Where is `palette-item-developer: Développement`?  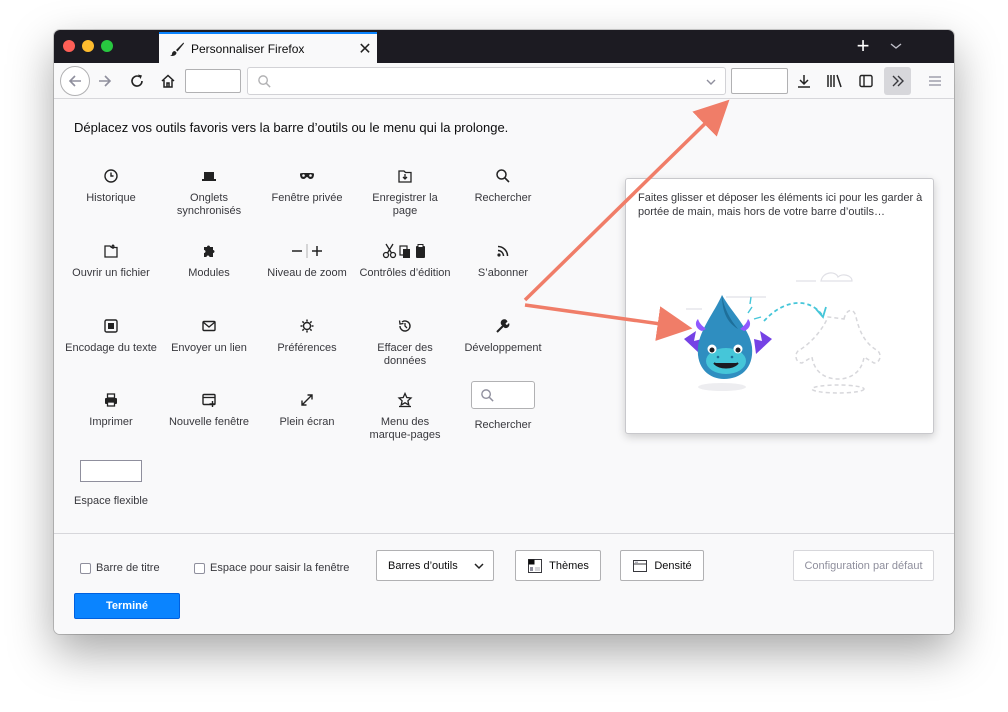
palette-item-developer: Développement is located at coordinates (503, 336).